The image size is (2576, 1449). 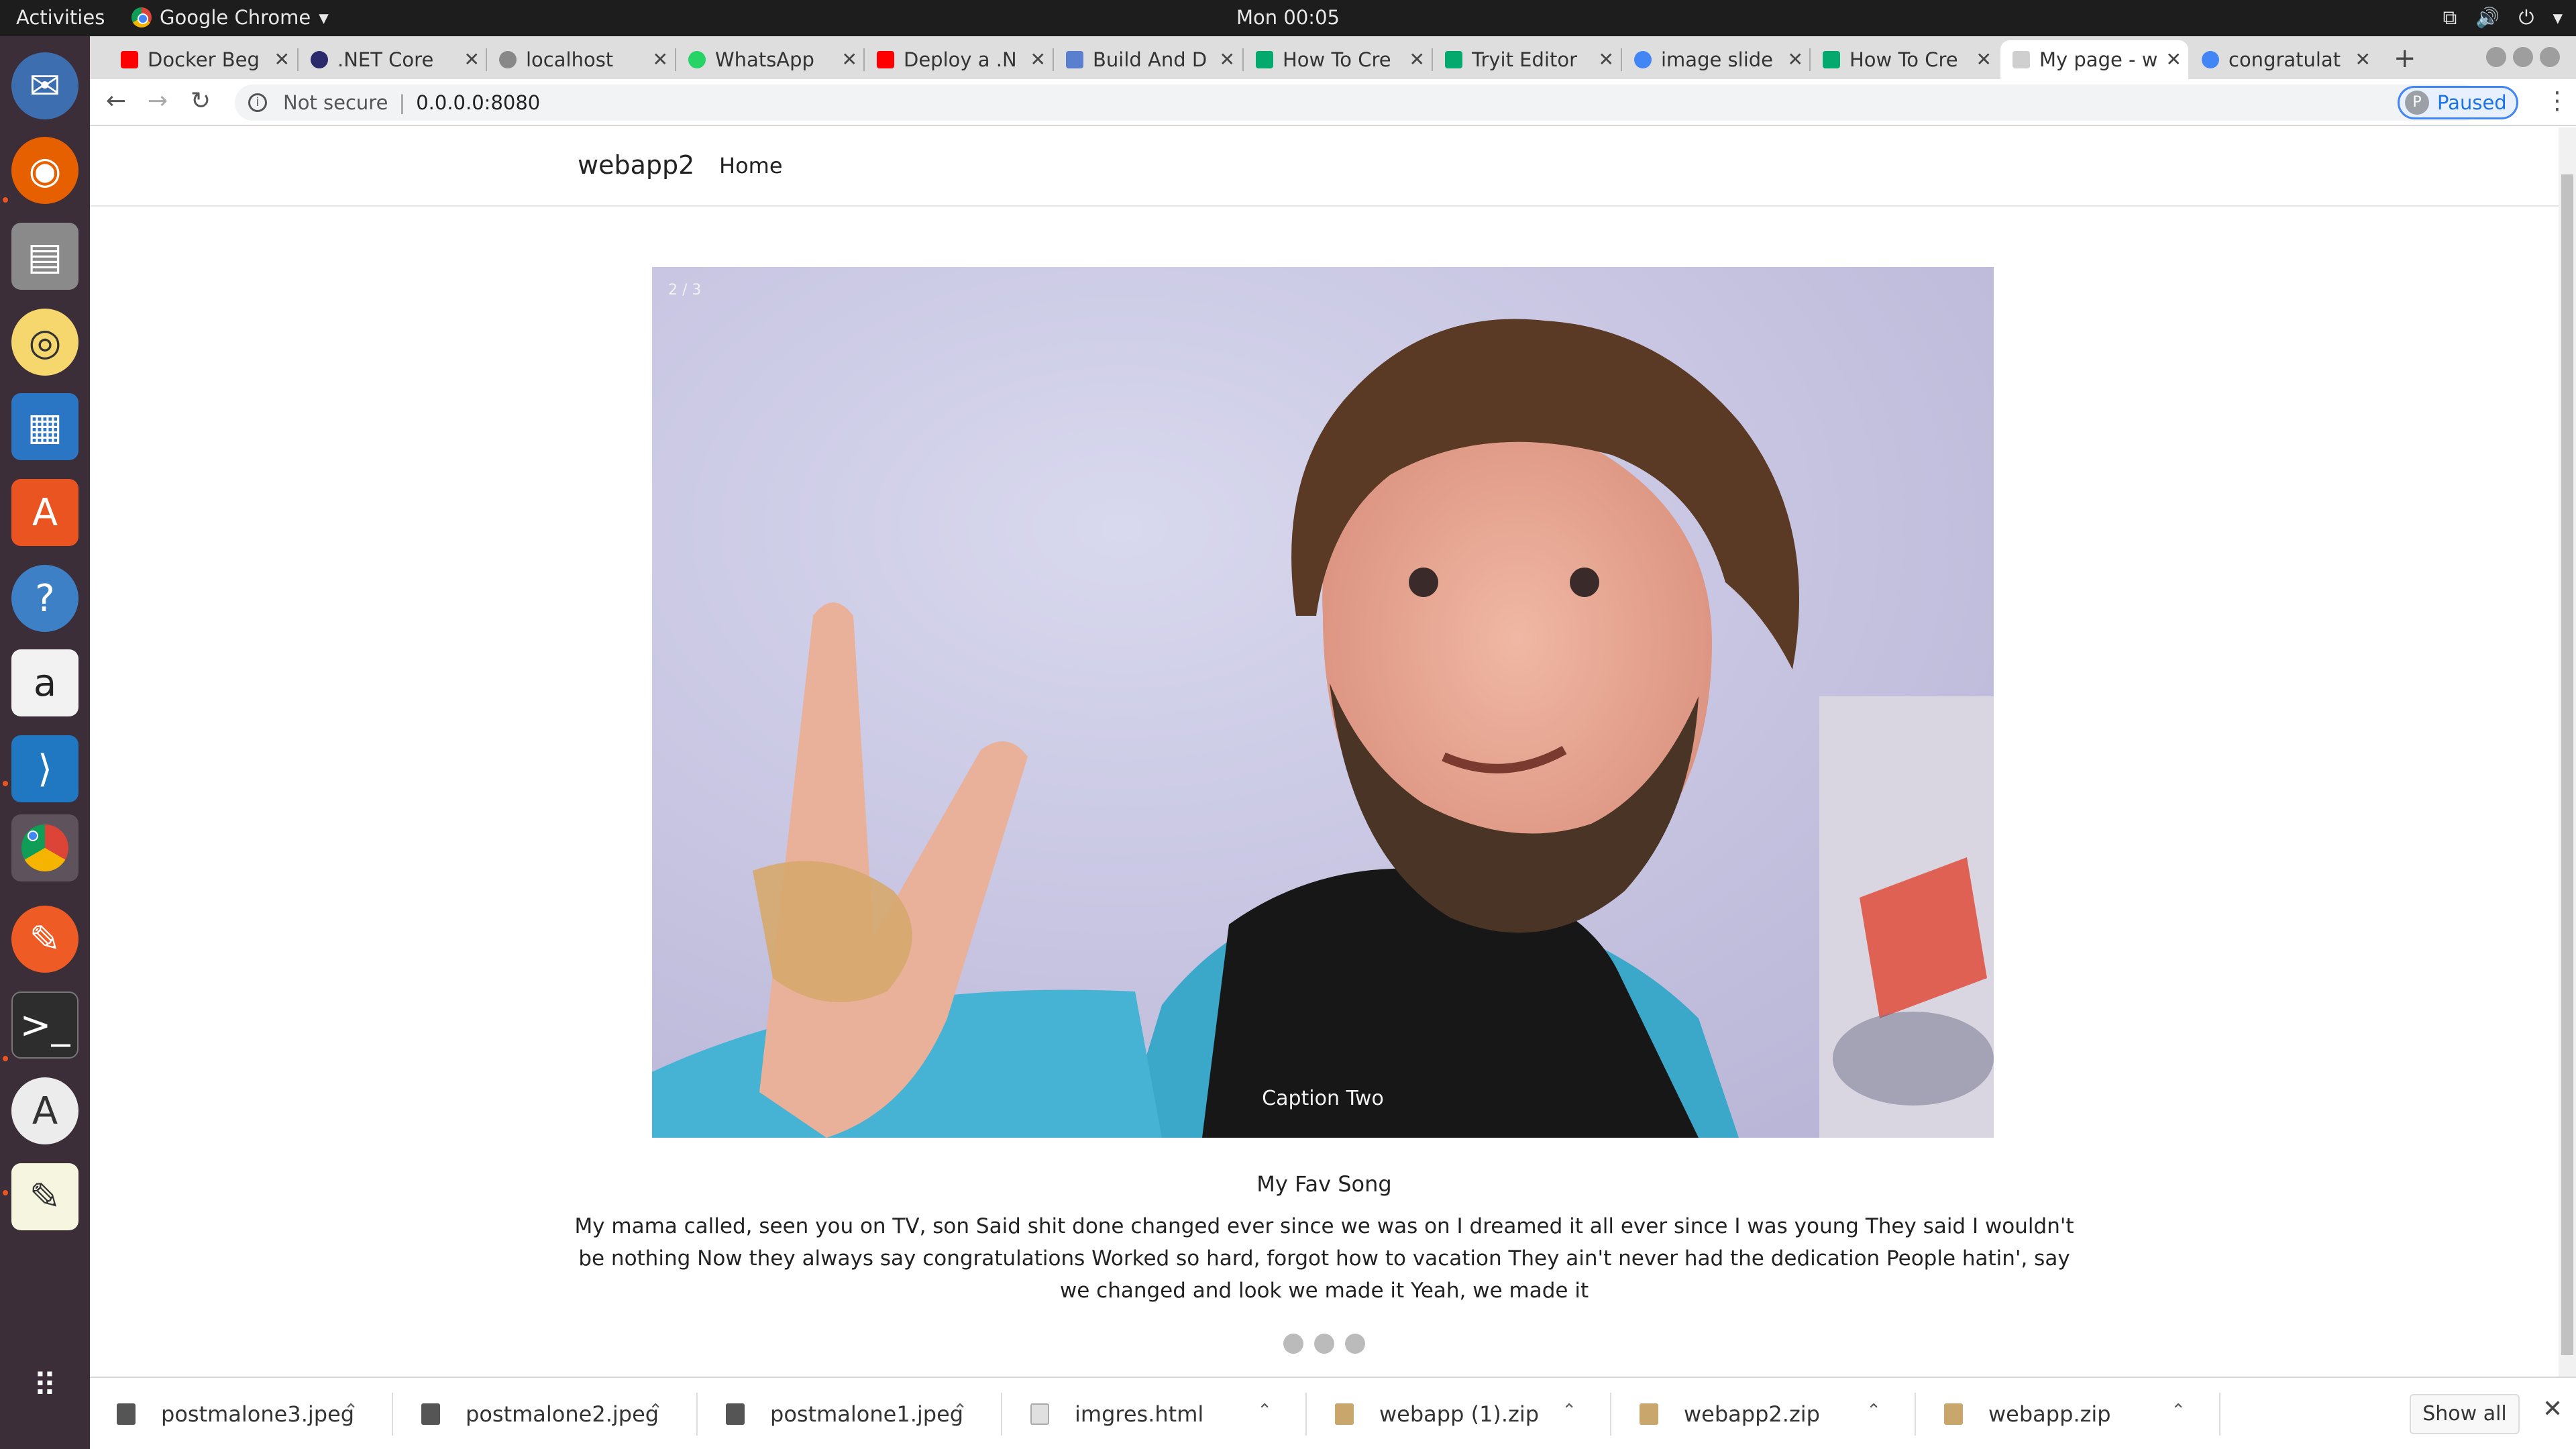 What do you see at coordinates (751, 165) in the screenshot?
I see `nav-home-link: Home` at bounding box center [751, 165].